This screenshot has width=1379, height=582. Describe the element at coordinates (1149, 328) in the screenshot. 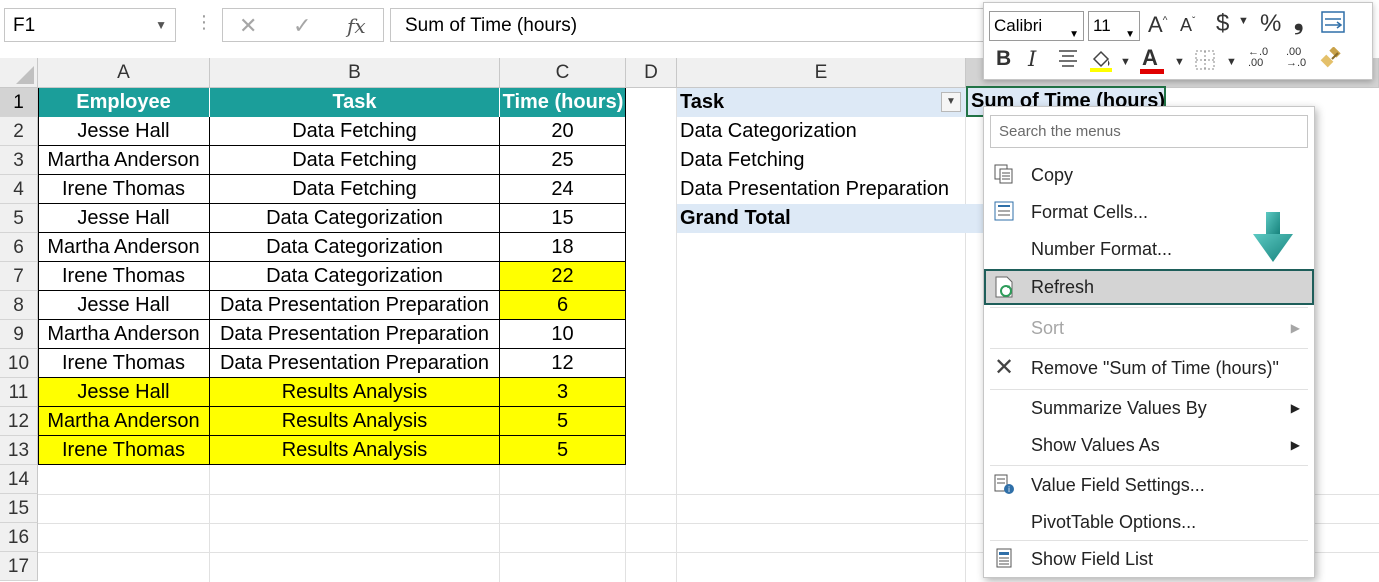

I see `menu-item-sort: Sort ▶` at that location.